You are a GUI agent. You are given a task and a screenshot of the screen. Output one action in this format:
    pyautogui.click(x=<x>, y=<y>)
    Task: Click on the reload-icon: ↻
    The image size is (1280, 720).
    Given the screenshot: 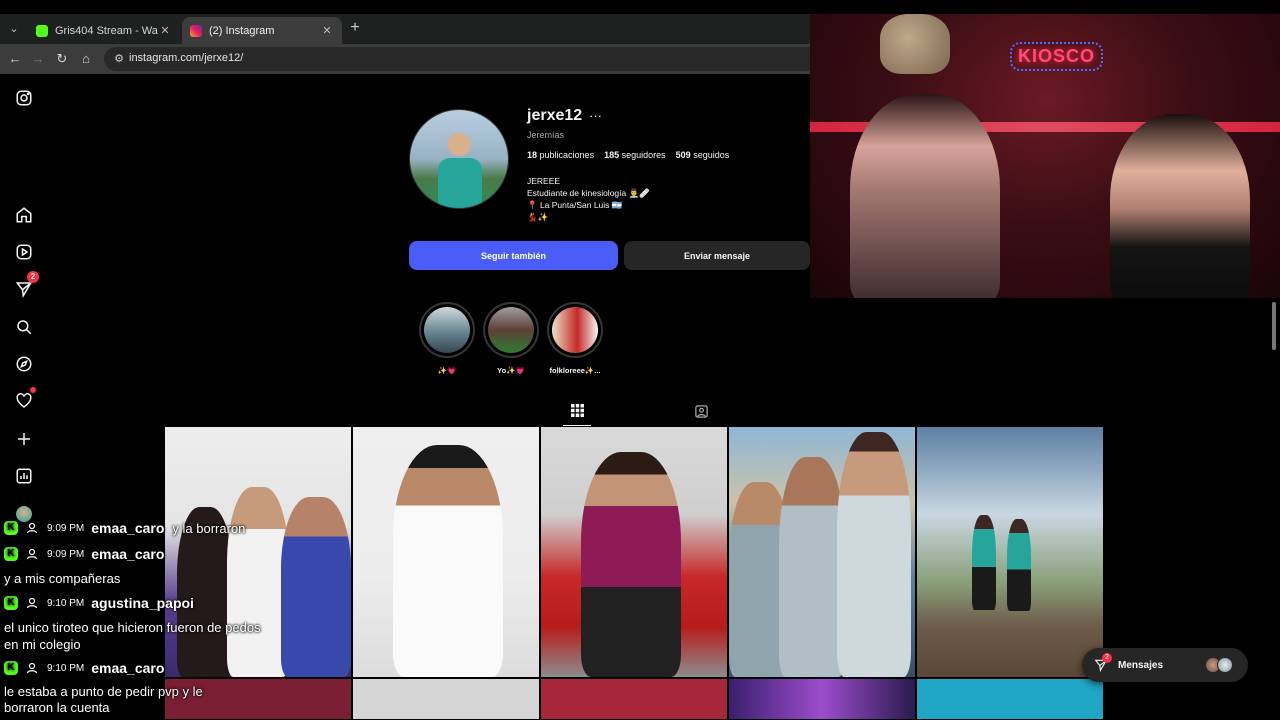 What is the action you would take?
    pyautogui.click(x=62, y=59)
    